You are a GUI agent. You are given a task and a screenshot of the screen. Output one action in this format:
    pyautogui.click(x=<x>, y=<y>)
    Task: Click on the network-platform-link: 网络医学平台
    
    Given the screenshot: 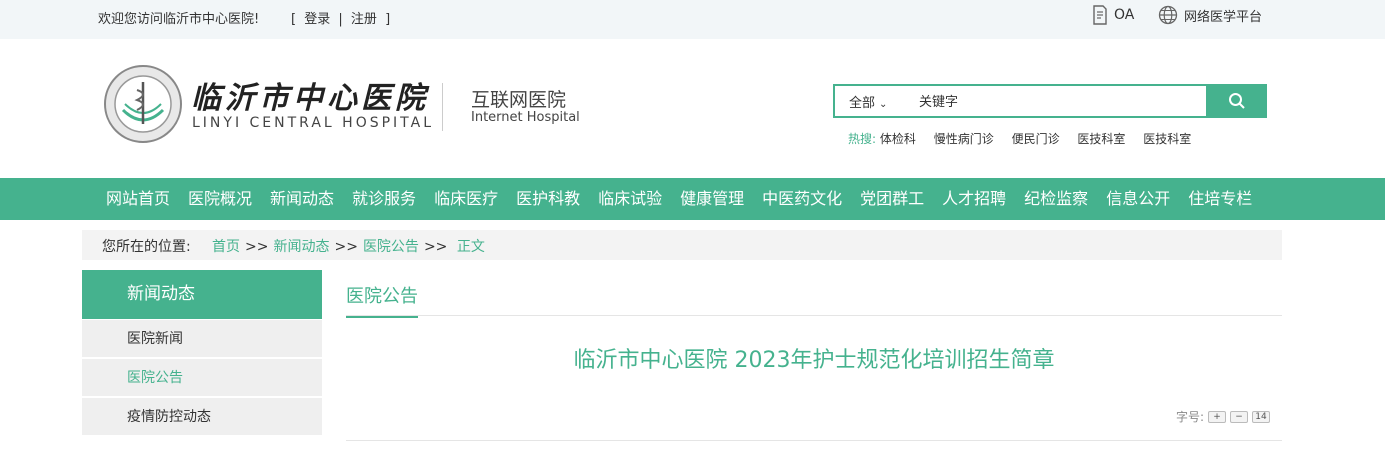 What is the action you would take?
    pyautogui.click(x=1210, y=15)
    